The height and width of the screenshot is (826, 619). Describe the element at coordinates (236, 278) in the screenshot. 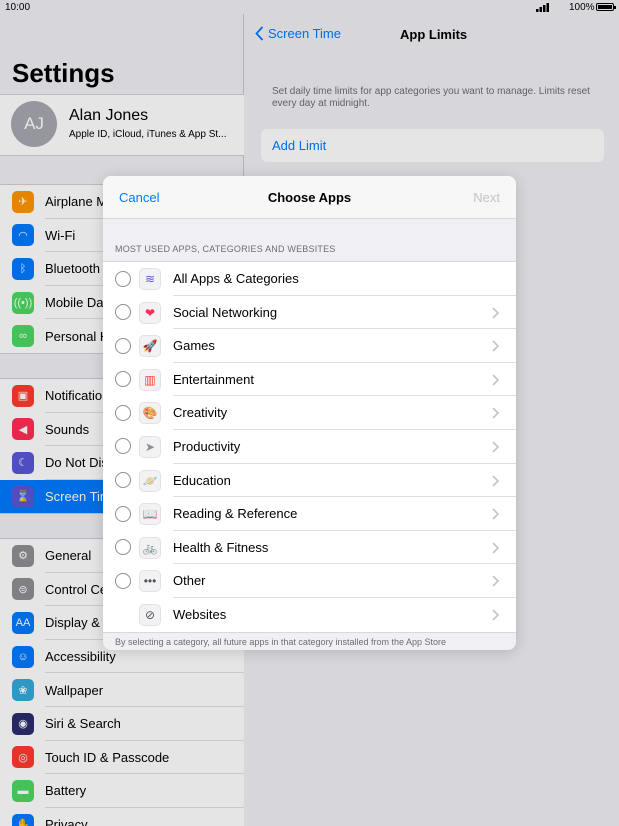

I see `category-label: All Apps & Categories` at that location.